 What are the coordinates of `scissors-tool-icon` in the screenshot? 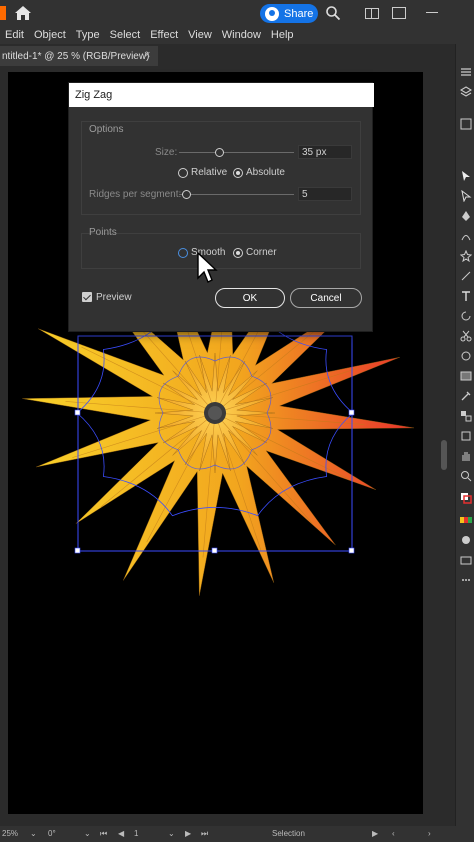 It's located at (466, 336).